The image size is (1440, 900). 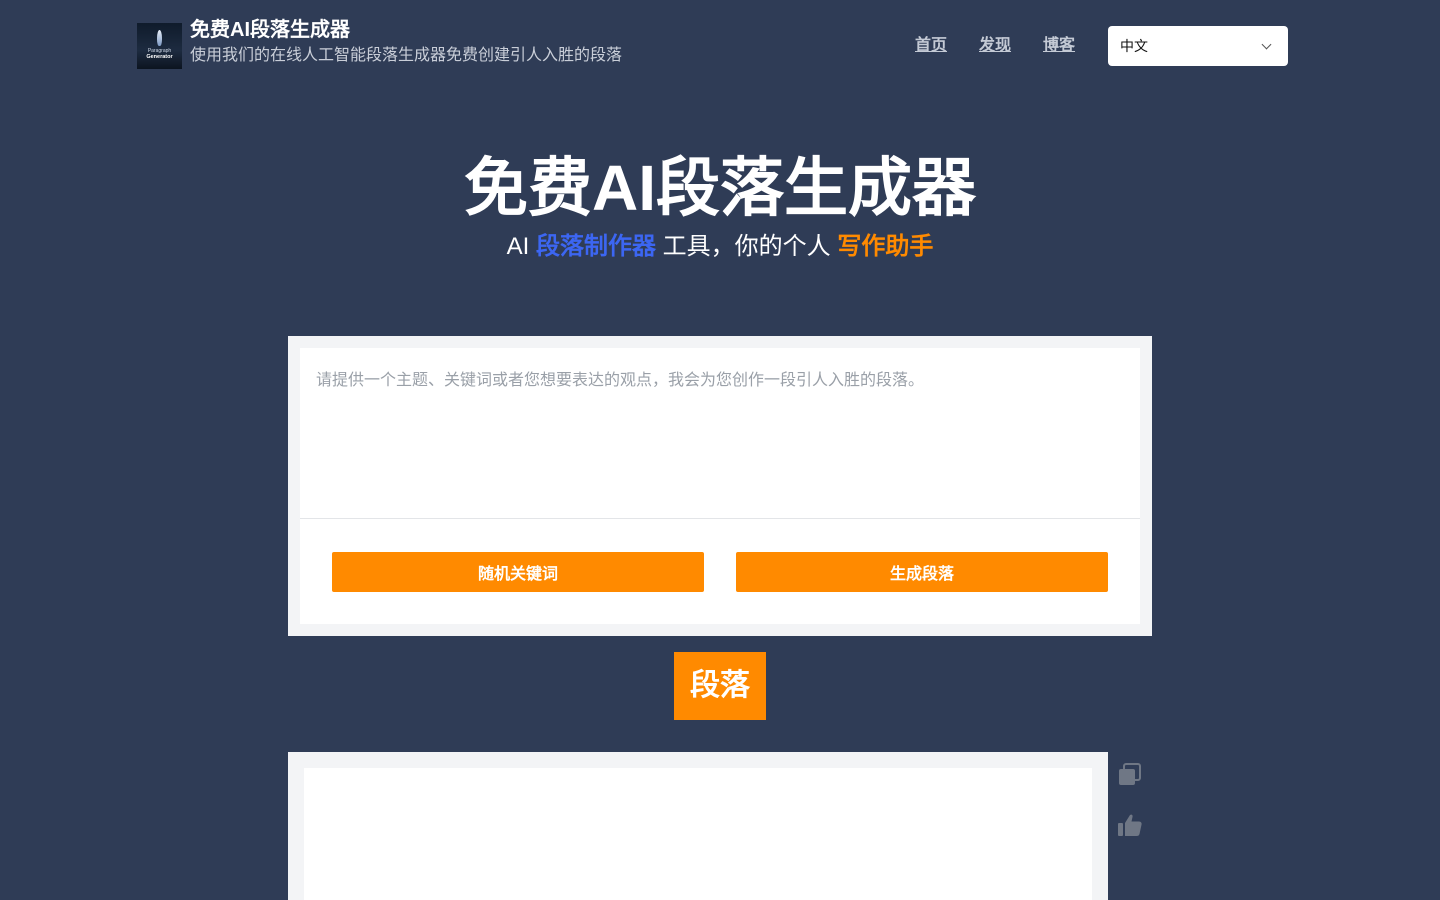 What do you see at coordinates (720, 188) in the screenshot?
I see `hero-title: 免费AI段落生成器` at bounding box center [720, 188].